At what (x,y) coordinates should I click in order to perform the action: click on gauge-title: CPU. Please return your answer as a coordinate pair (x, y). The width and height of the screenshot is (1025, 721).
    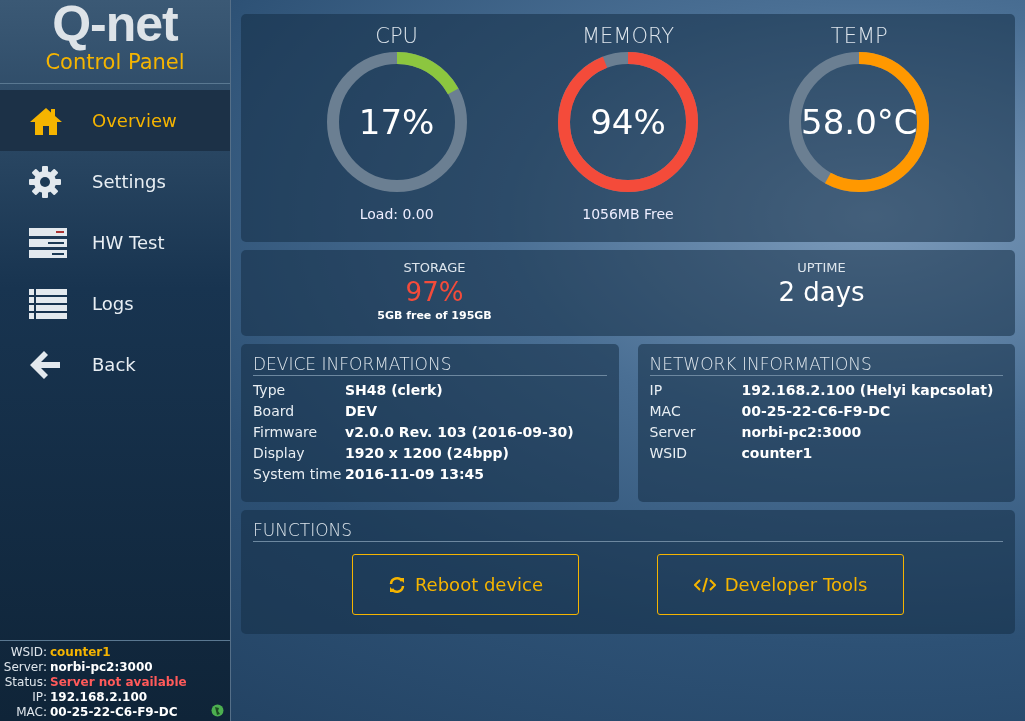
    Looking at the image, I should click on (396, 36).